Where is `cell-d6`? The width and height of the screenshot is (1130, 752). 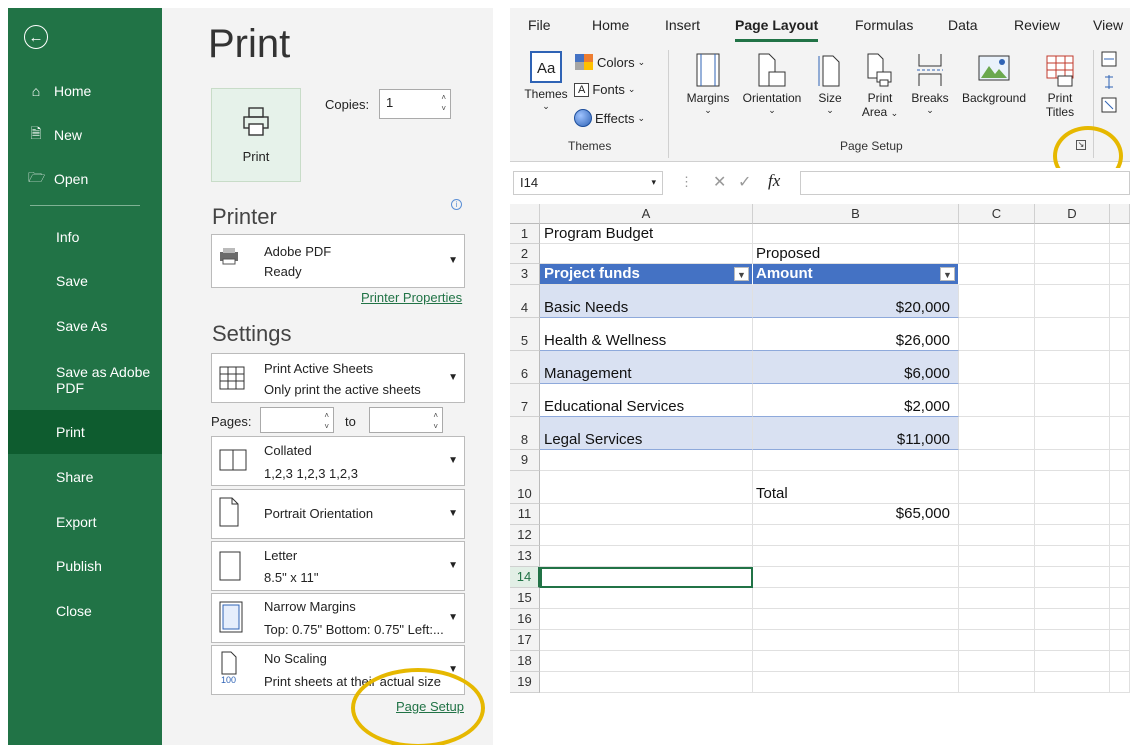 cell-d6 is located at coordinates (1072, 367).